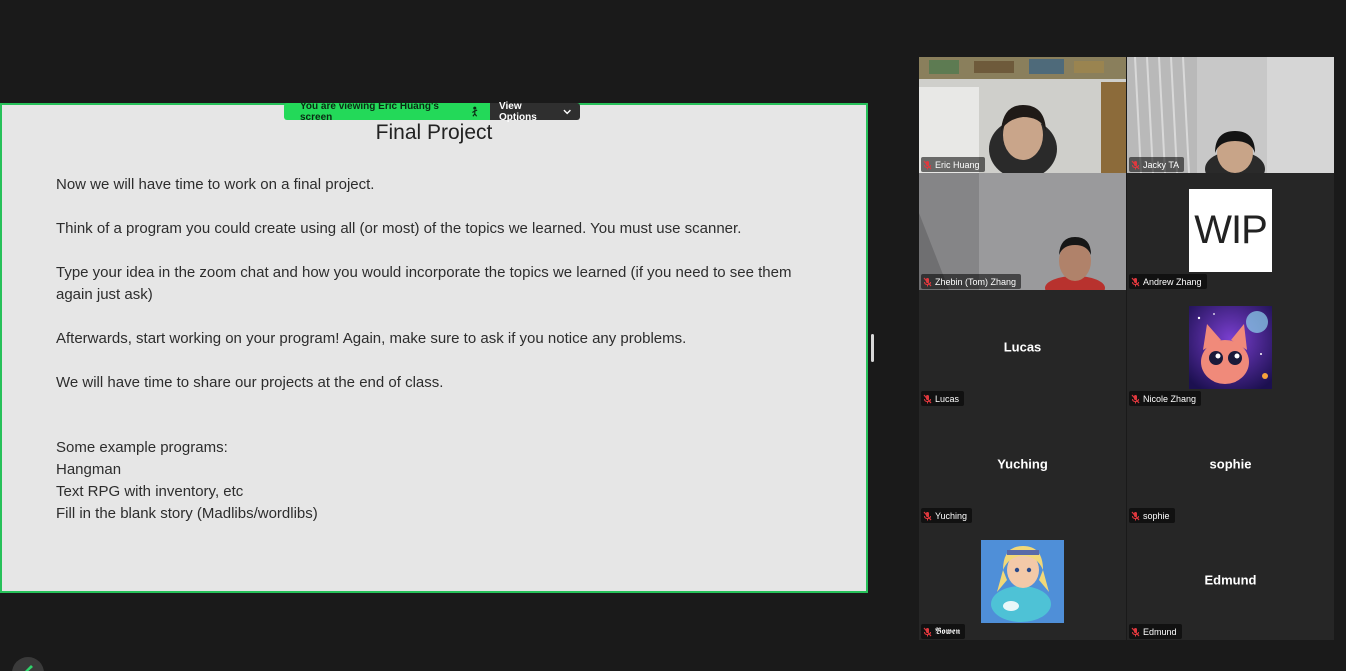  I want to click on view-options-button: View Options, so click(535, 111).